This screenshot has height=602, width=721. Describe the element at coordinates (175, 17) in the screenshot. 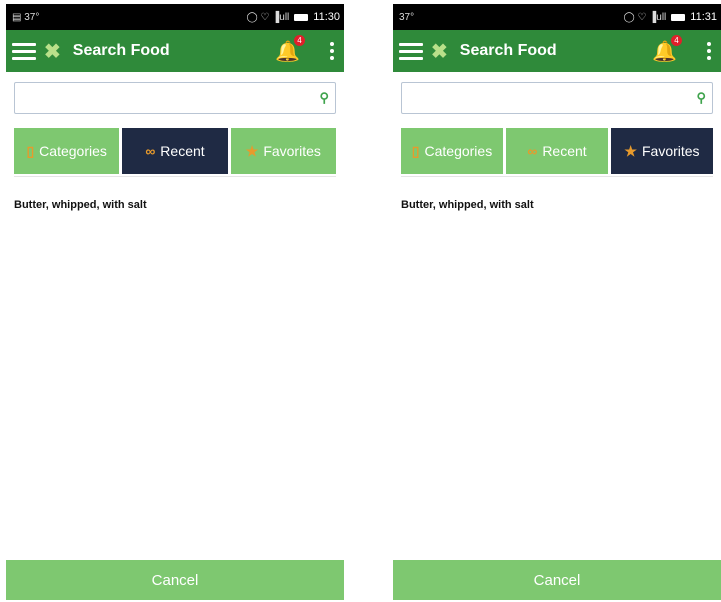

I see `status-bar: ▤ 37° ◯ ♡ ▐ull 11:30` at that location.